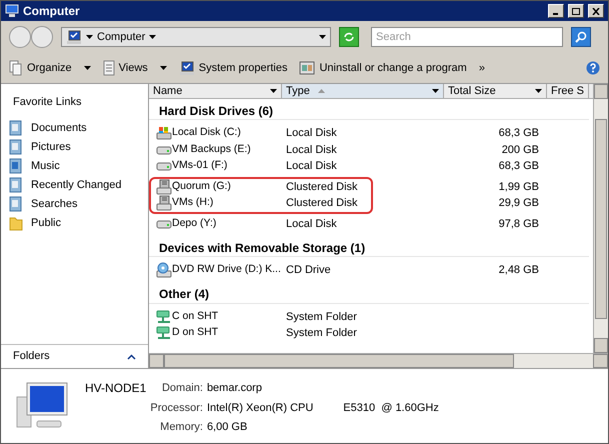 The image size is (609, 444). Describe the element at coordinates (16, 68) in the screenshot. I see `pages-icon` at that location.